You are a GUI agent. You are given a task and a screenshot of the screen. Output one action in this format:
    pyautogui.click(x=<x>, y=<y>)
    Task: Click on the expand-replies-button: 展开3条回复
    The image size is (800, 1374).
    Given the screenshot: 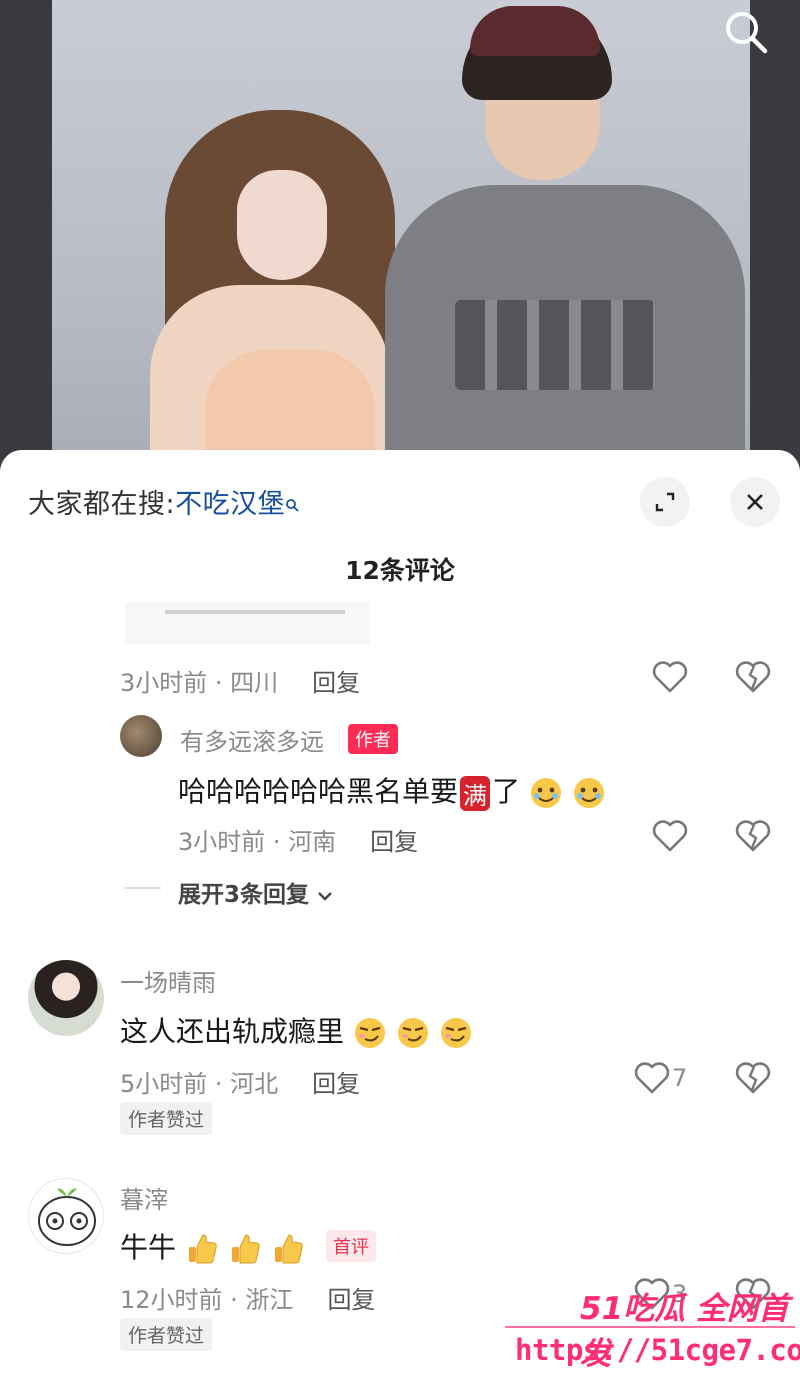 What is the action you would take?
    pyautogui.click(x=255, y=892)
    